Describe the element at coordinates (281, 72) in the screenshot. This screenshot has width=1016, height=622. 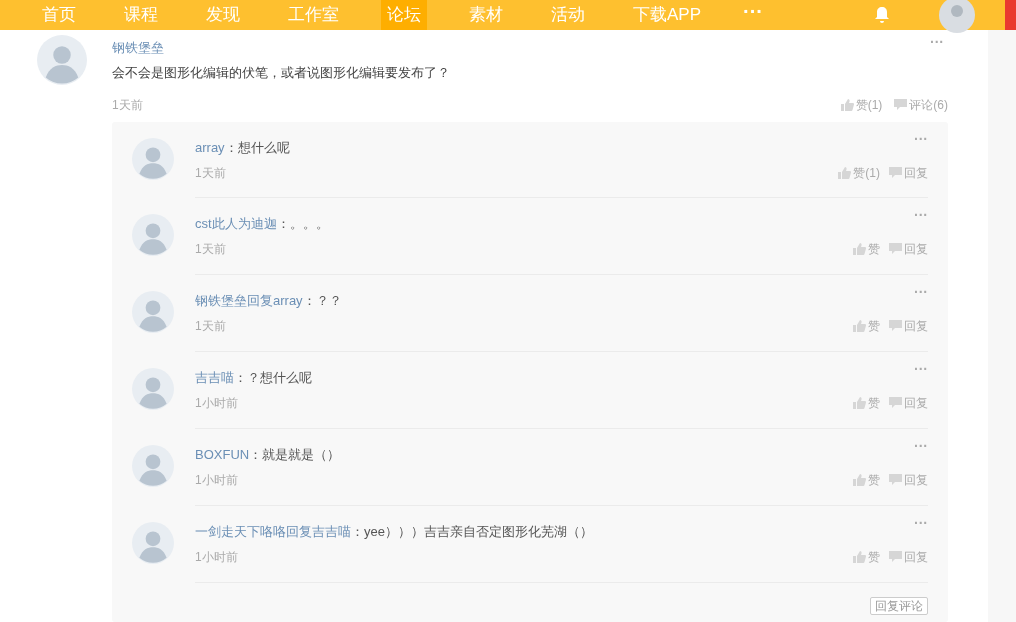
I see `post-text: 会不会是图形化编辑的伏笔，或者说图形化编辑要发布了？` at that location.